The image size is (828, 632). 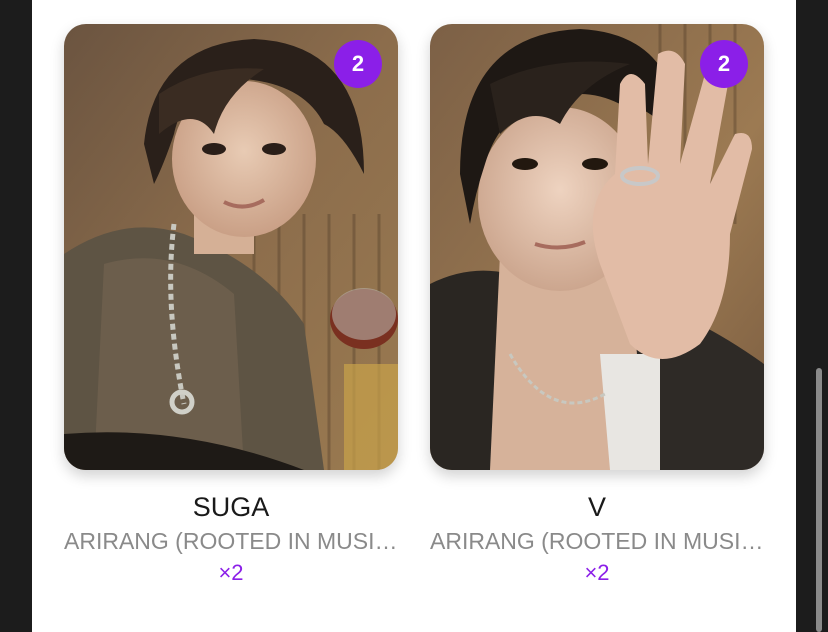 I want to click on scrollbar-thumb, so click(x=819, y=500).